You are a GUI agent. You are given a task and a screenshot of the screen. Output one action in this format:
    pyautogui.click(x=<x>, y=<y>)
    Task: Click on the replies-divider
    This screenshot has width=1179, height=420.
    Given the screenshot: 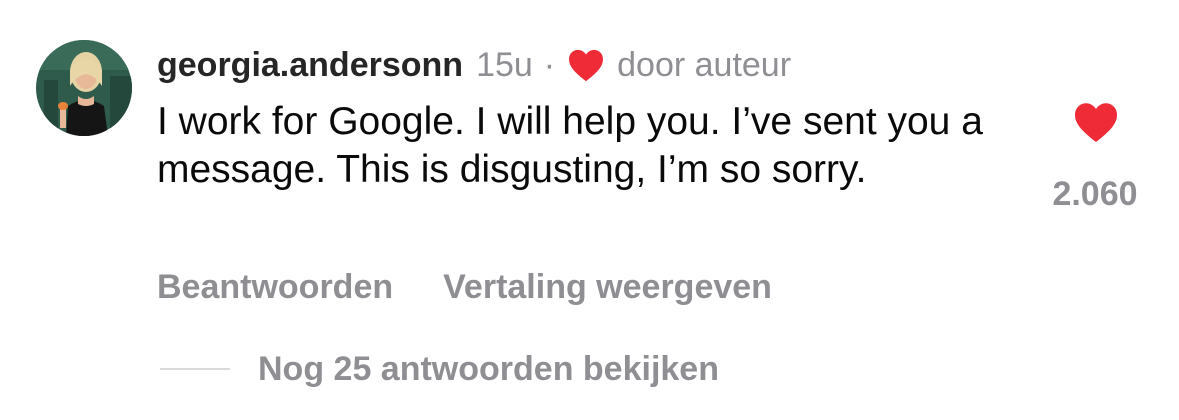 What is the action you would take?
    pyautogui.click(x=195, y=369)
    